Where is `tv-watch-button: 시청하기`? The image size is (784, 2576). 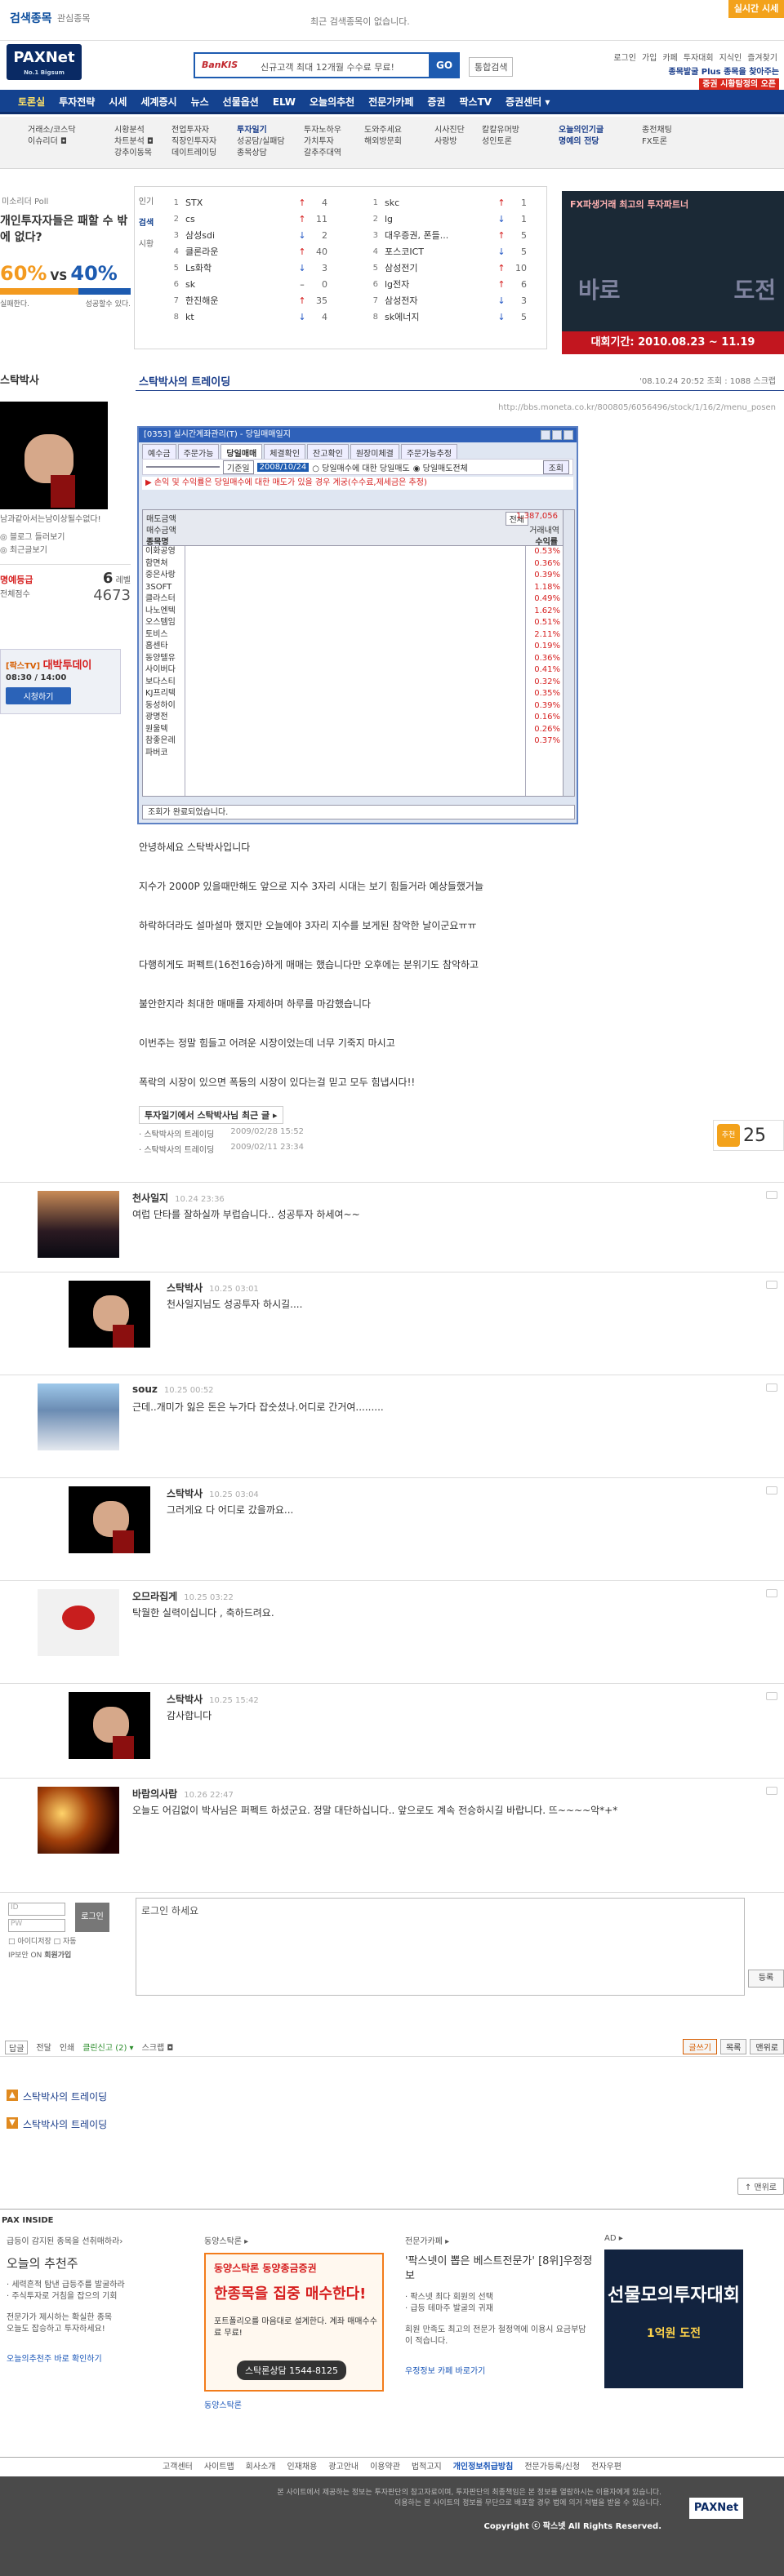
tv-watch-button: 시청하기 is located at coordinates (38, 695).